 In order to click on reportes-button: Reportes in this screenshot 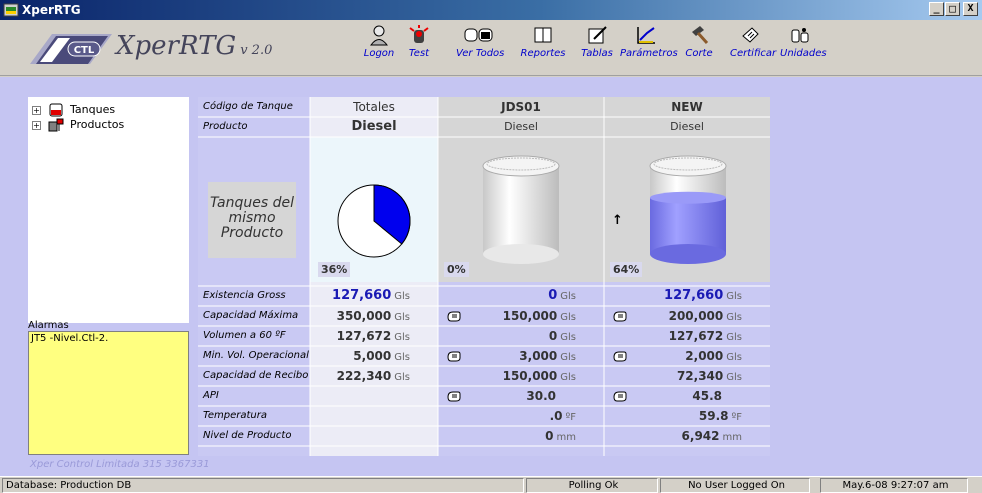, I will do `click(543, 48)`.